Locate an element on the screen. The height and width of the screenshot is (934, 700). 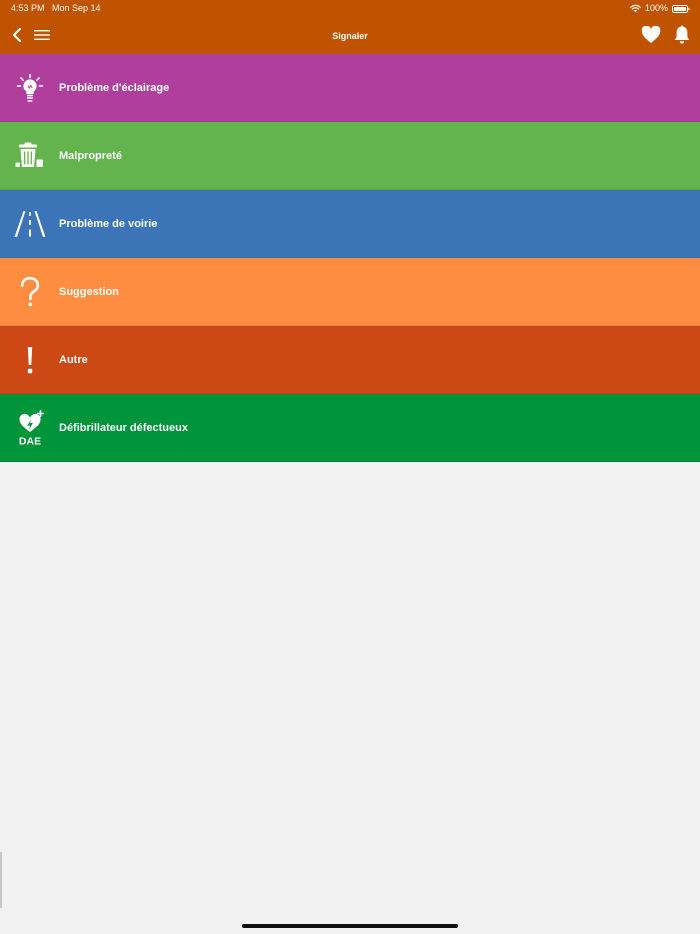
notifications-button is located at coordinates (682, 35).